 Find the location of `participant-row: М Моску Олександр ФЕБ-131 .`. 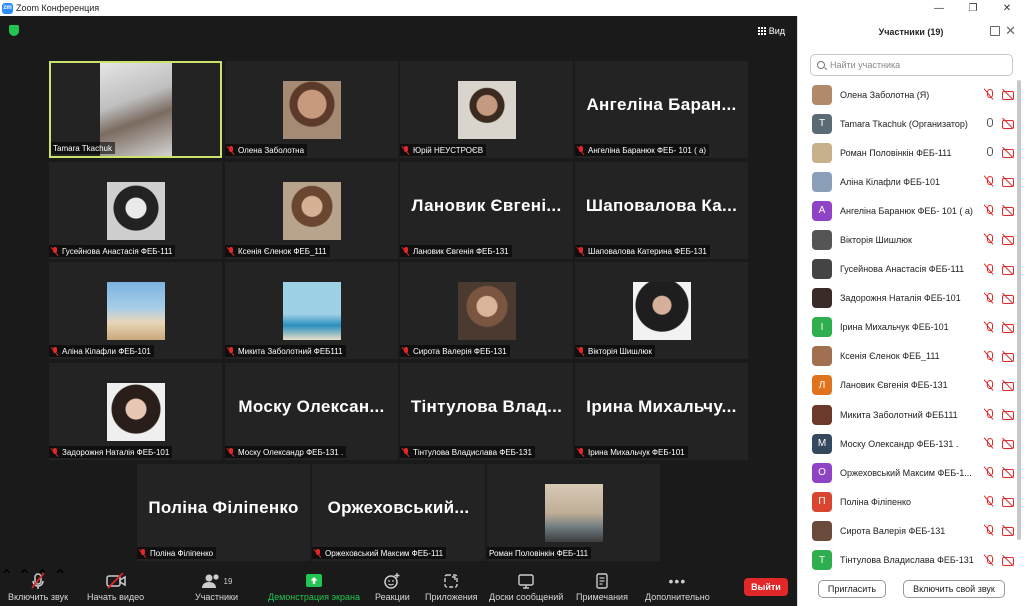

participant-row: М Моску Олександр ФЕБ-131 . is located at coordinates (906, 443).